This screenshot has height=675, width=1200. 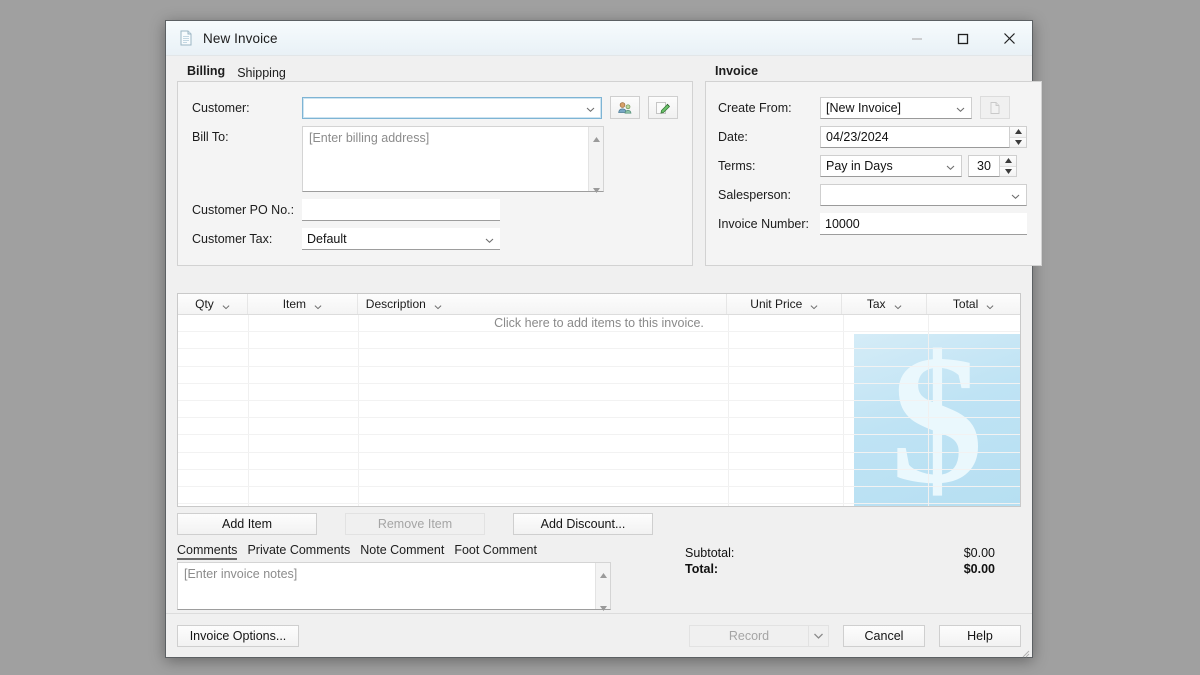 I want to click on total-value: $0.00, so click(x=979, y=569).